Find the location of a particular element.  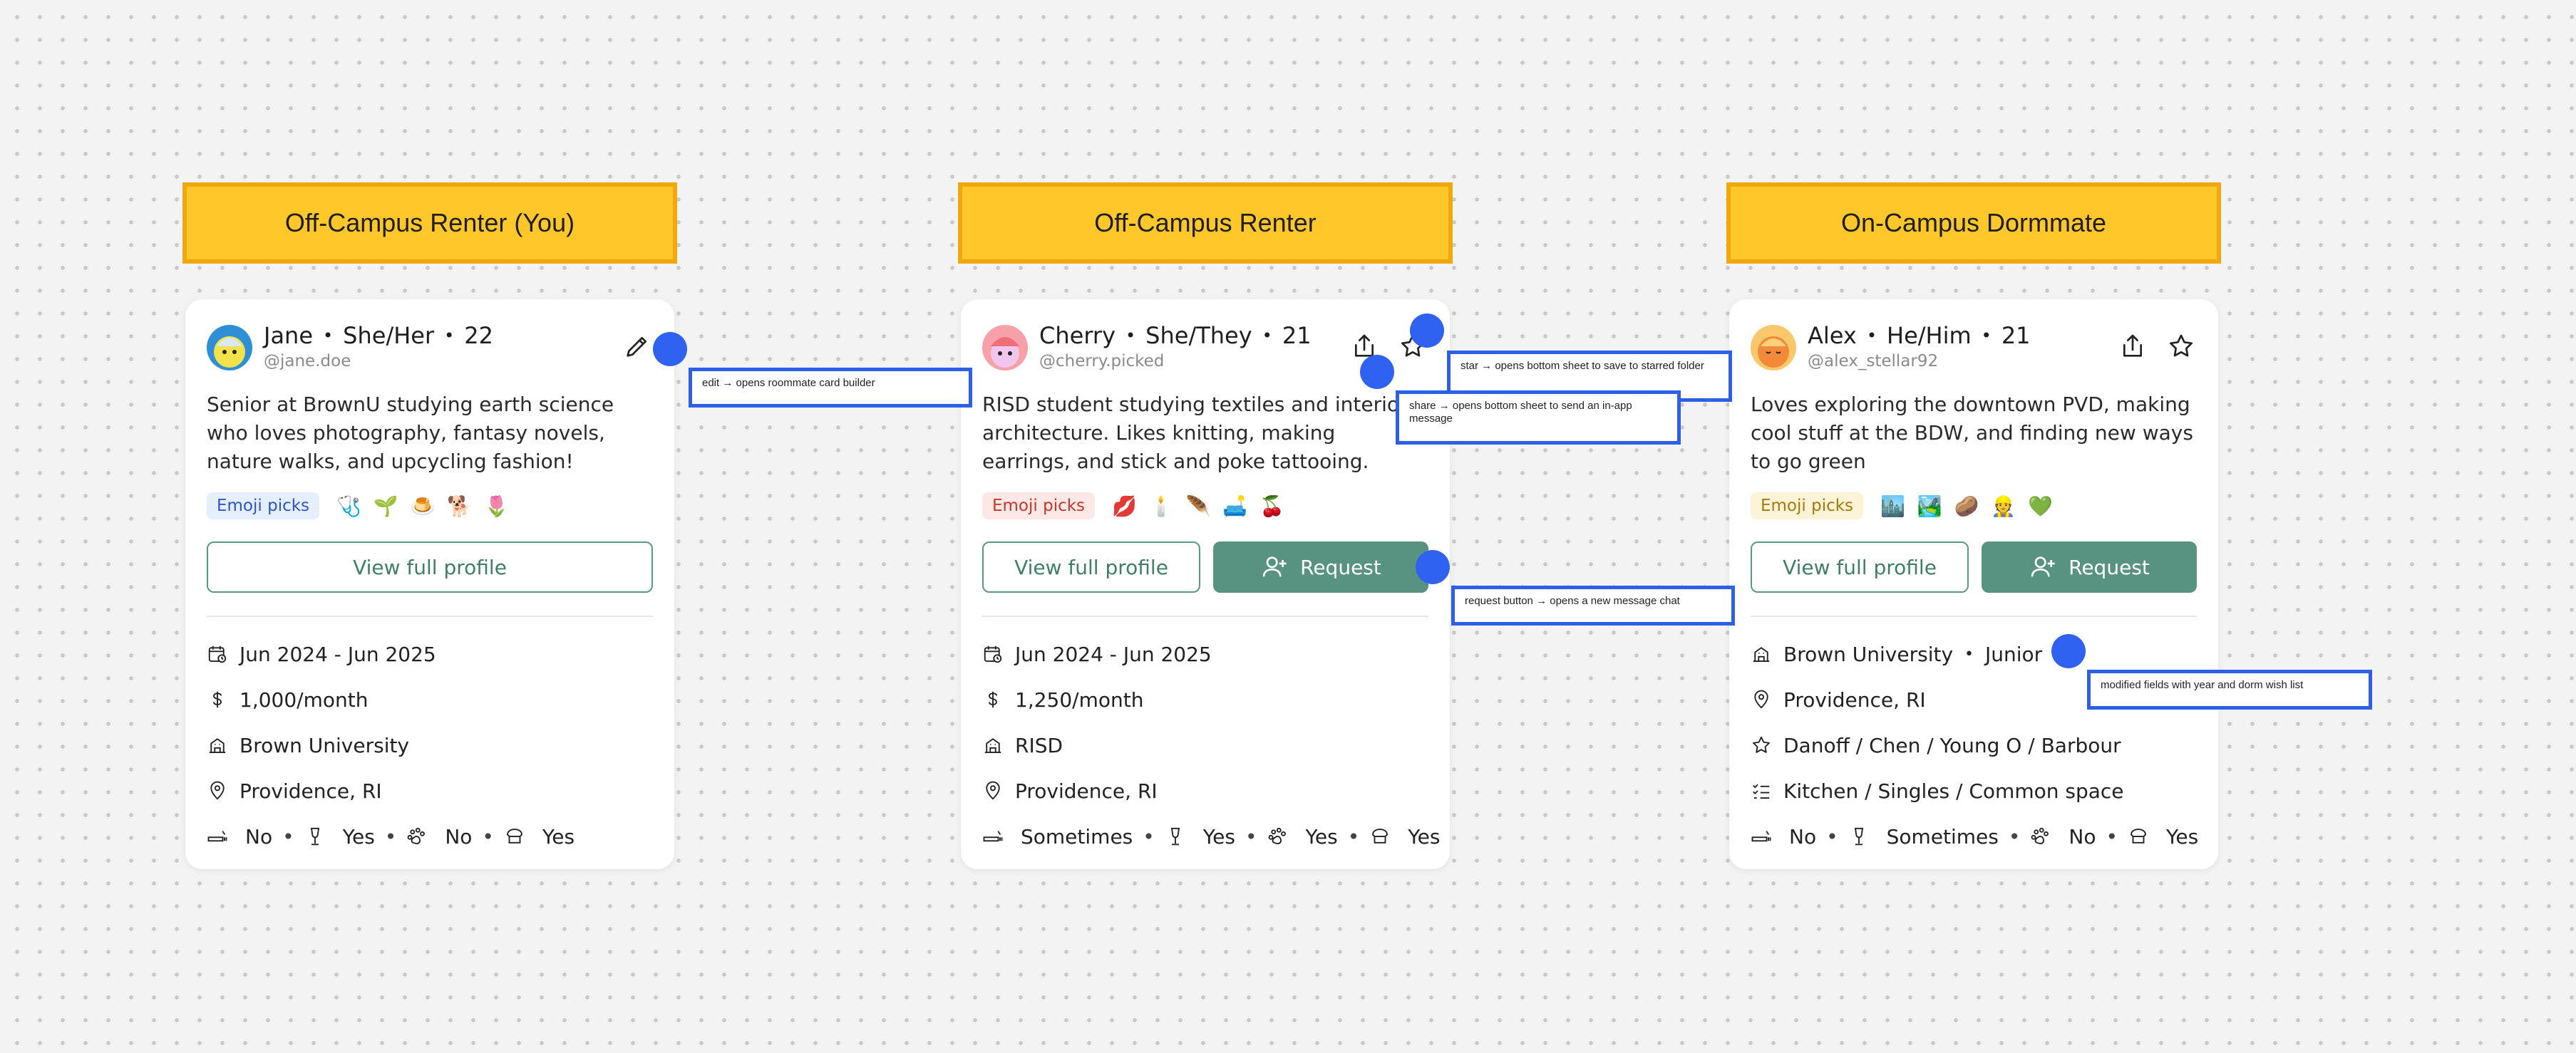

lifestyle-row: Sometimes • Yes • Yes • Yes is located at coordinates (1211, 836).